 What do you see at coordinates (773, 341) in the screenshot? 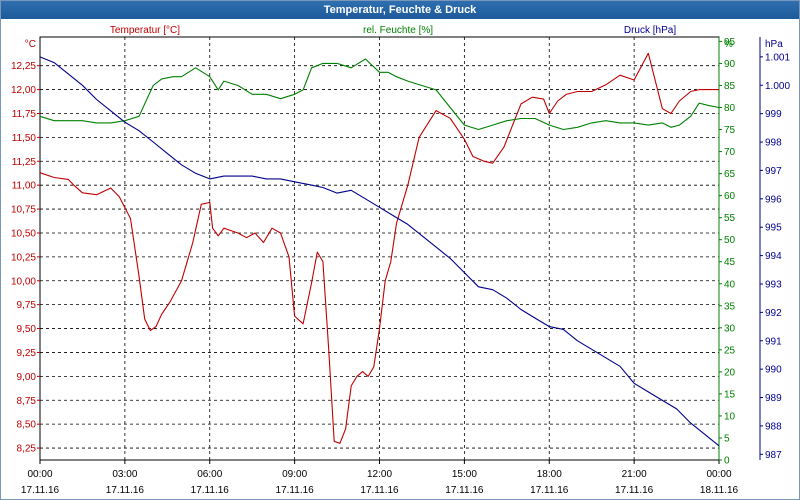
I see `pressure-tick-label: 991` at bounding box center [773, 341].